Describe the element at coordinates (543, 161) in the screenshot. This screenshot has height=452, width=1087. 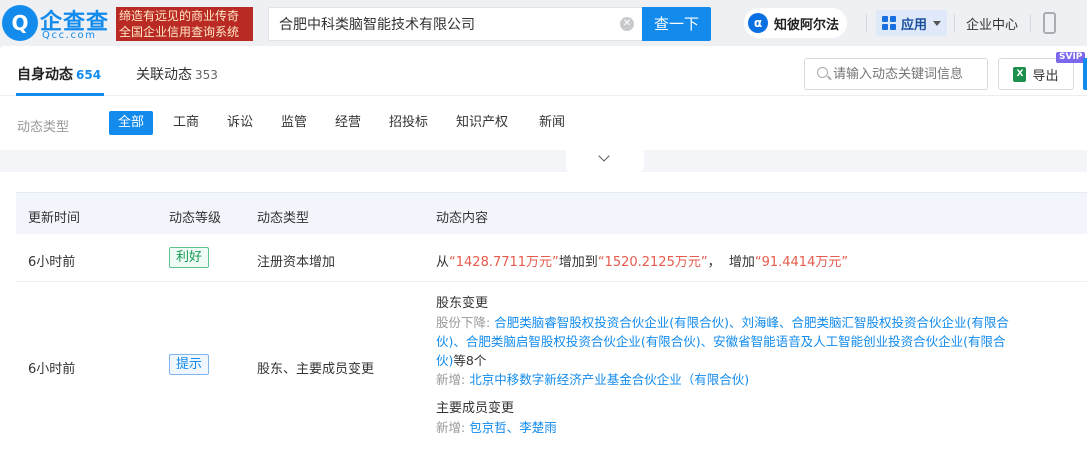
I see `collapse-band` at that location.